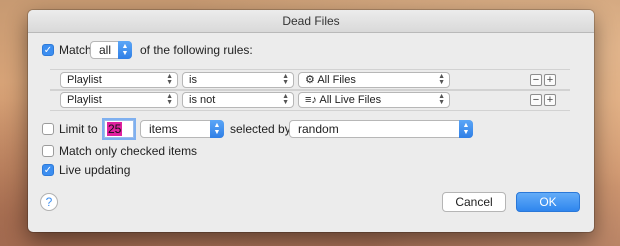 The height and width of the screenshot is (246, 620). I want to click on rule-operator-popup: is ▲ ▼, so click(238, 80).